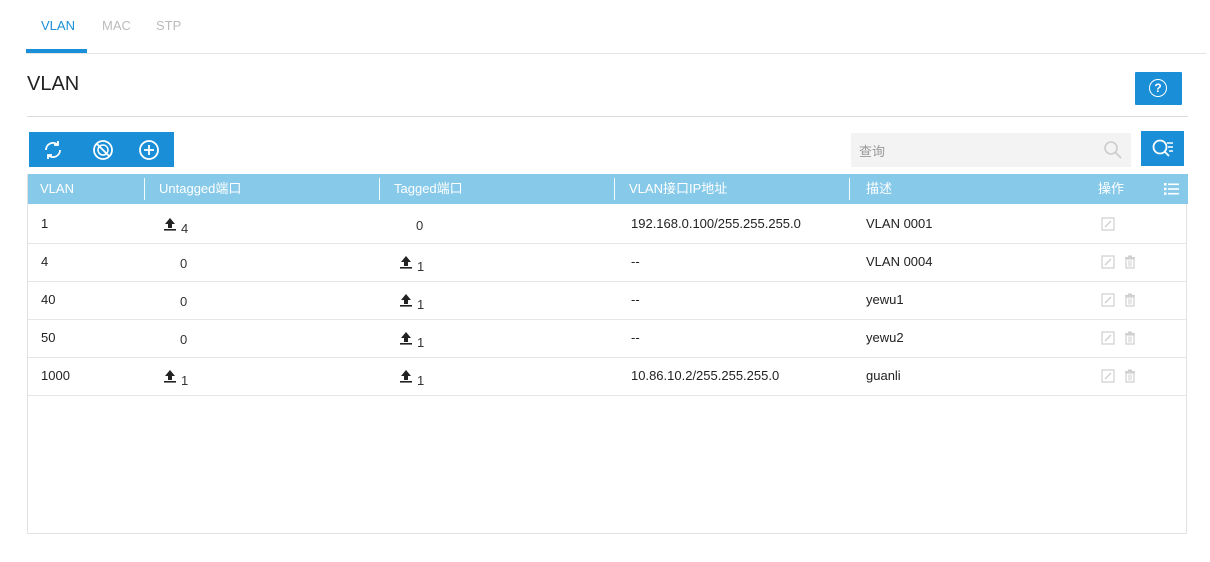 Image resolution: width=1210 pixels, height=562 pixels. I want to click on port-count: 4, so click(185, 228).